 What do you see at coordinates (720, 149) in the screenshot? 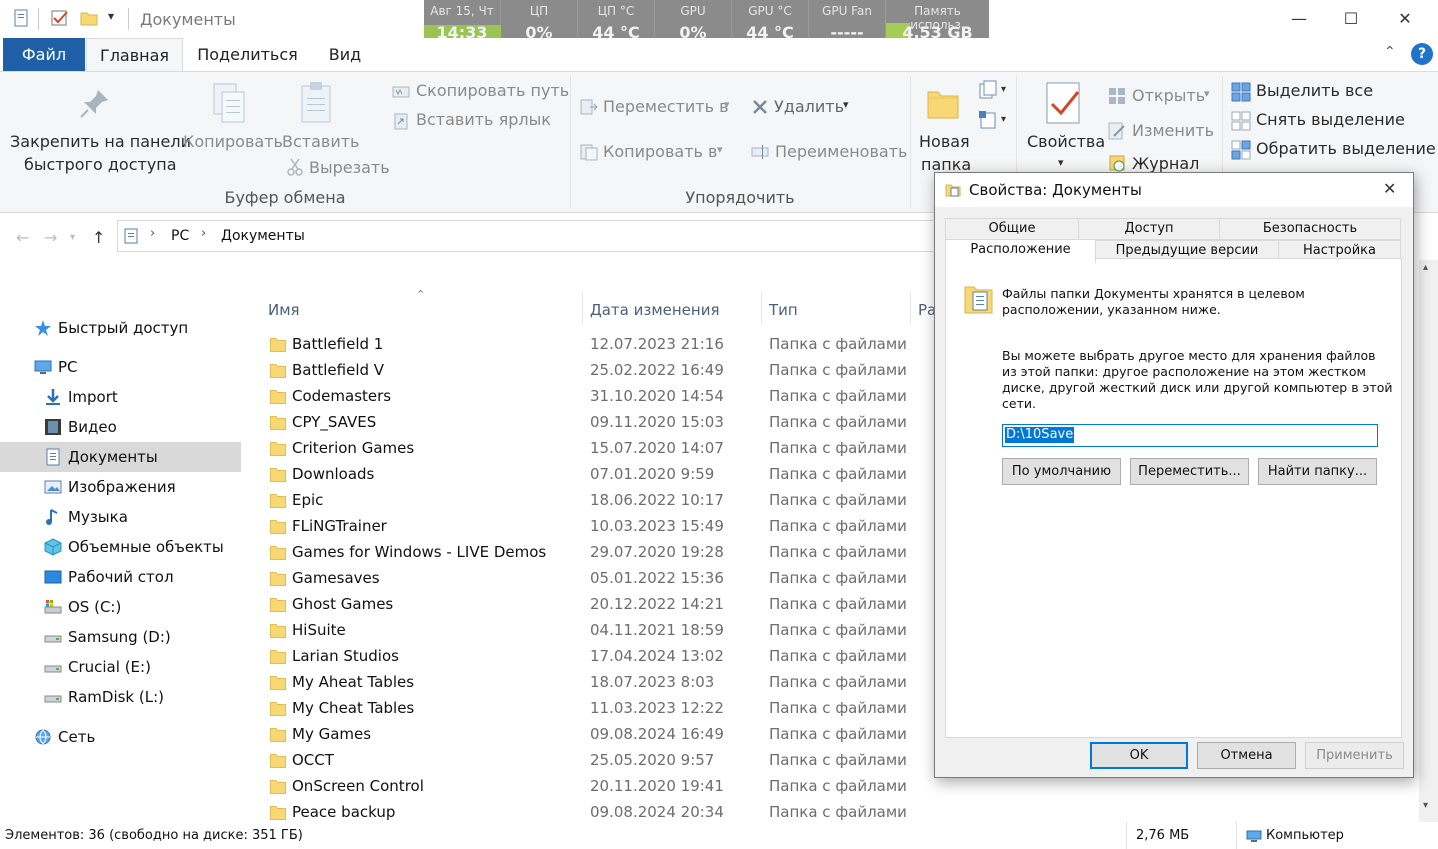
I see `copy-to-dropdown-icon: ▾` at bounding box center [720, 149].